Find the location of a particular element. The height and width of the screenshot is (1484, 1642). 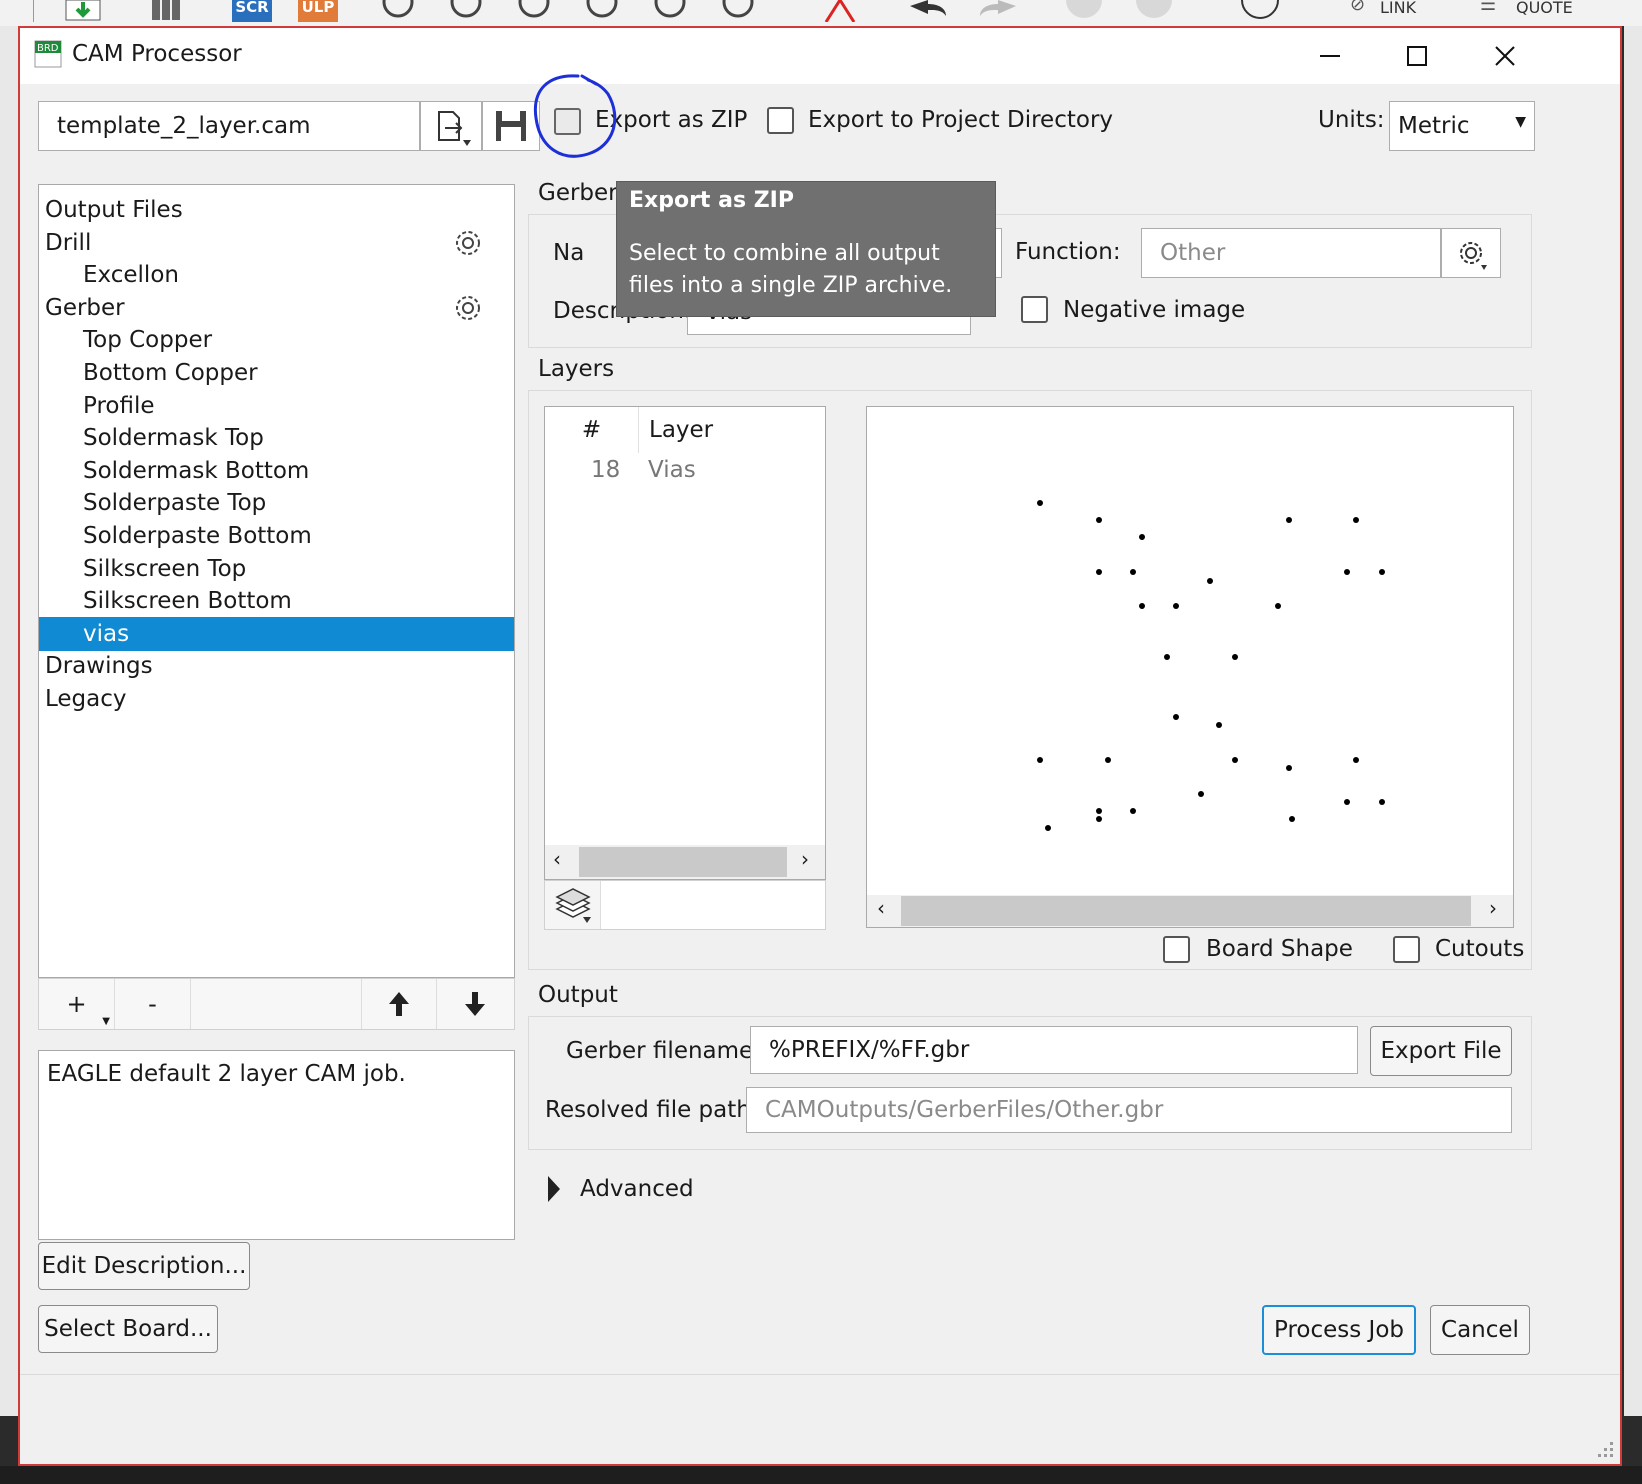

gerber-filename-field: %PREFIX/%FF.gbr is located at coordinates (1054, 1050).